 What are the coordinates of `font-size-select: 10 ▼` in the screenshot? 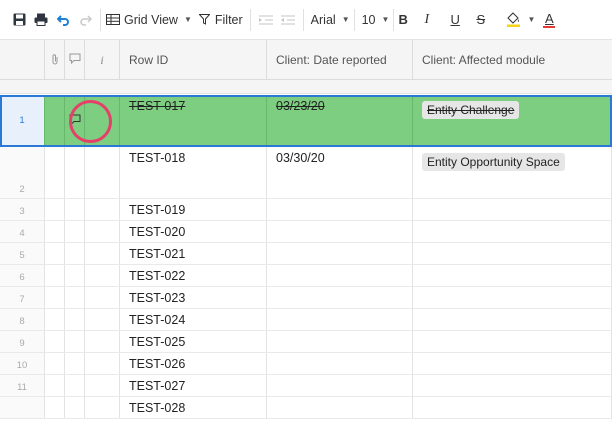 It's located at (374, 20).